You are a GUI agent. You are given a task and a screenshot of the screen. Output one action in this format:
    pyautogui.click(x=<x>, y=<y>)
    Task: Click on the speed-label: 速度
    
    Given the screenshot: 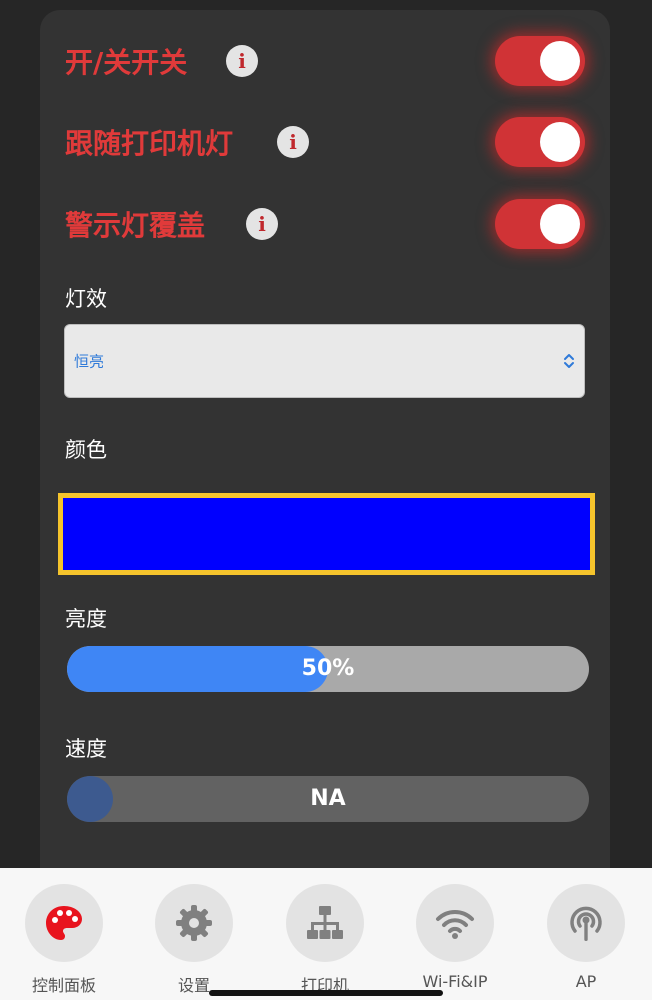 What is the action you would take?
    pyautogui.click(x=86, y=749)
    